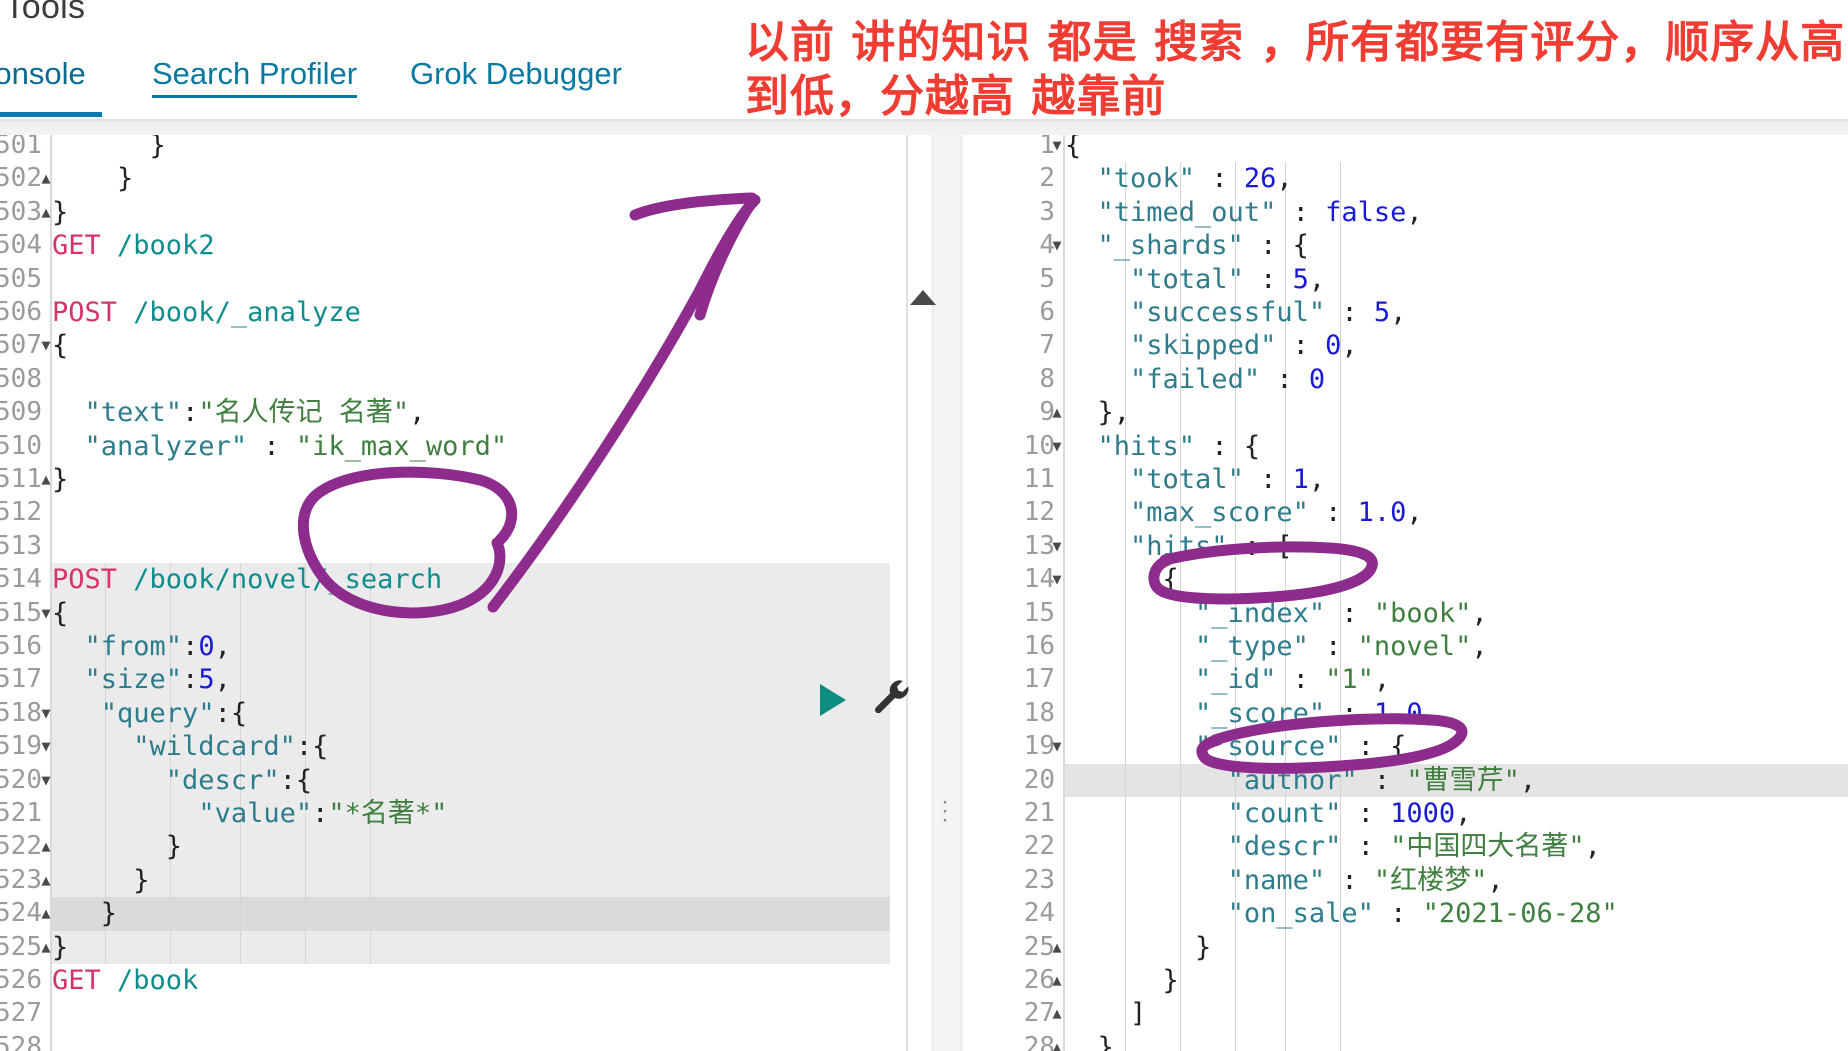  What do you see at coordinates (1456, 446) in the screenshot?
I see `code-line: "hits" : {` at bounding box center [1456, 446].